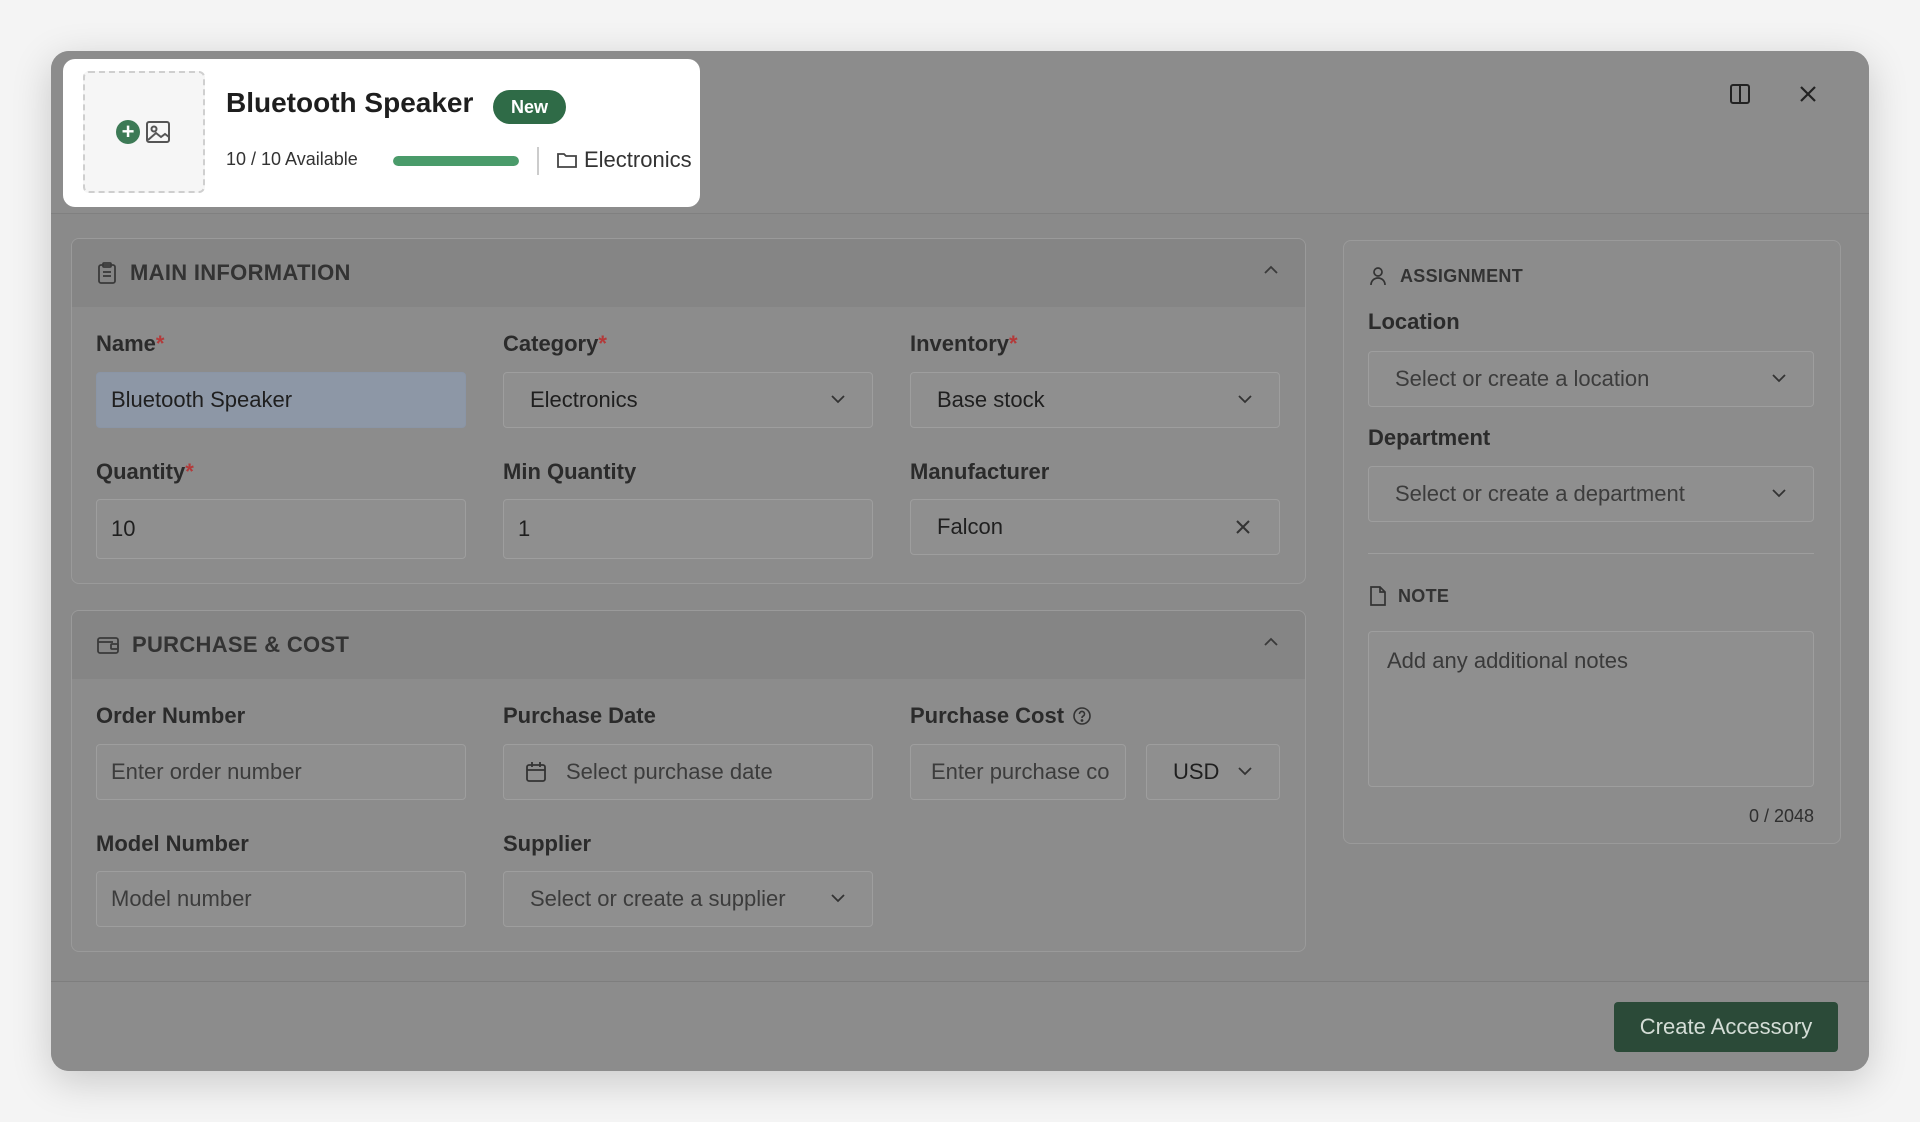 This screenshot has width=1920, height=1122. Describe the element at coordinates (980, 471) in the screenshot. I see `manufacturer-label: Manufacturer` at that location.